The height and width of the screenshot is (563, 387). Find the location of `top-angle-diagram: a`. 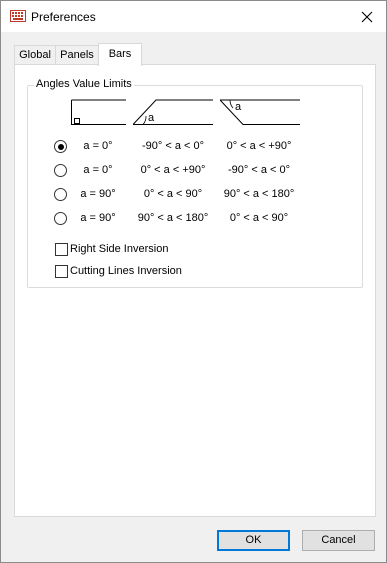

top-angle-diagram: a is located at coordinates (260, 112).